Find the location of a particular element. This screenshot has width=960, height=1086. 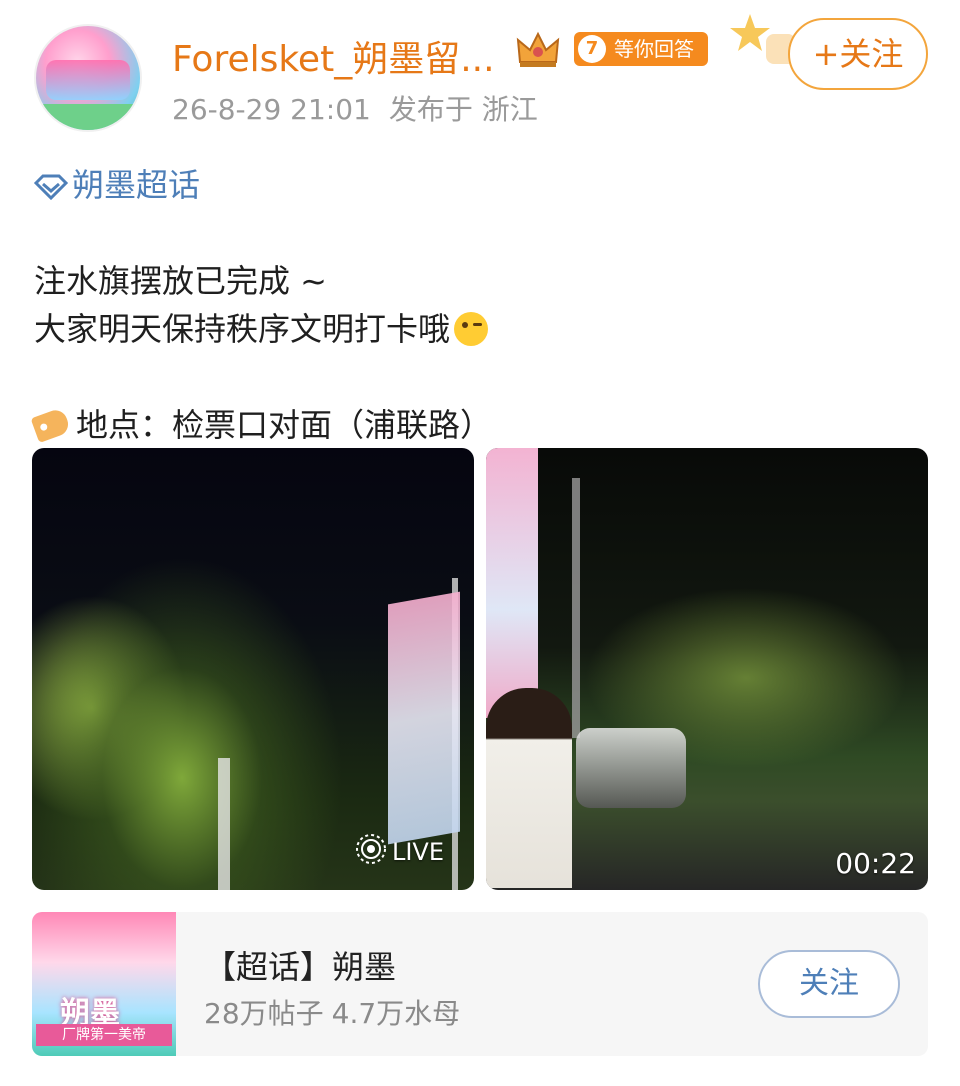

post-text-line-2-content: 大家明天保持秩序文明打卡哦 is located at coordinates (242, 329).